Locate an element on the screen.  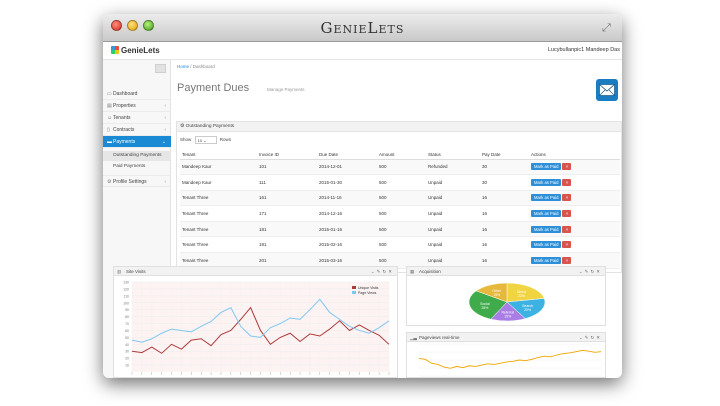
user-menu: Lucybullanpic1 Mandeep Das is located at coordinates (584, 50).